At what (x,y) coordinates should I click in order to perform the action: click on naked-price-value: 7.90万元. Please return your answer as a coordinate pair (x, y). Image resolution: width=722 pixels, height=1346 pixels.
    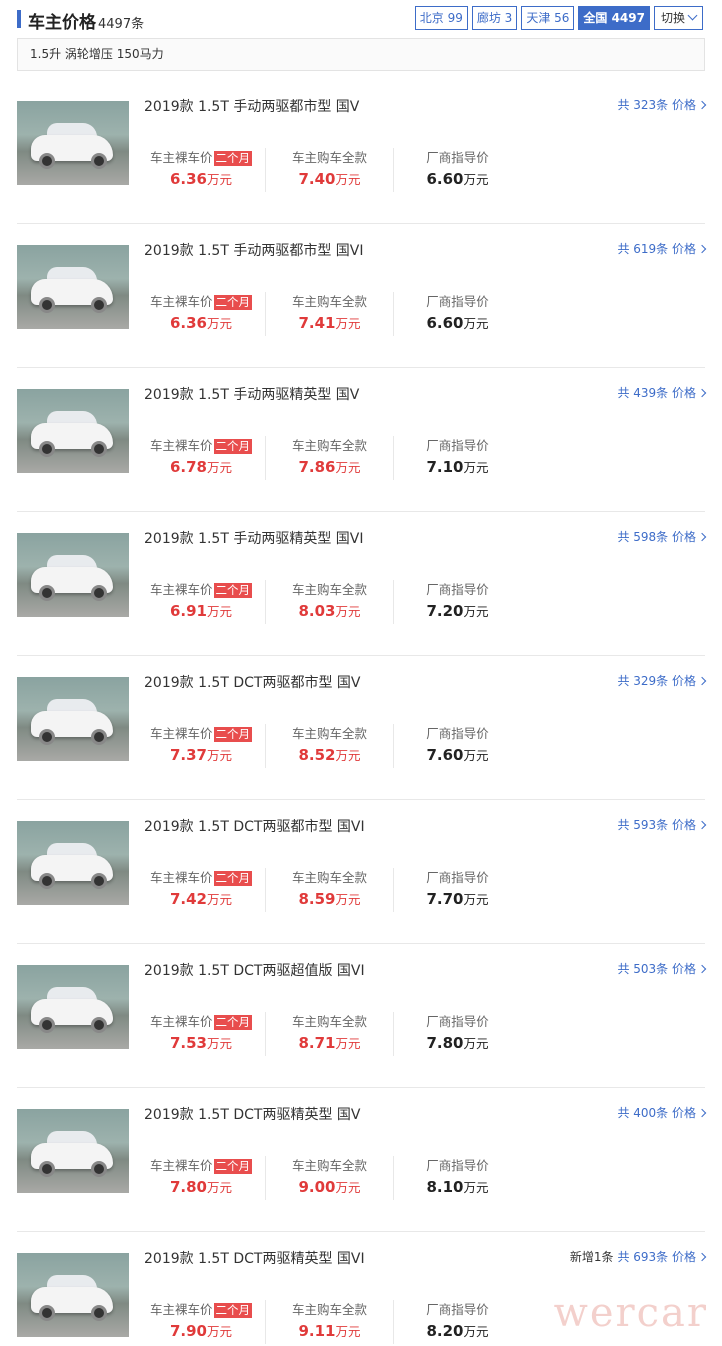
    Looking at the image, I should click on (201, 1331).